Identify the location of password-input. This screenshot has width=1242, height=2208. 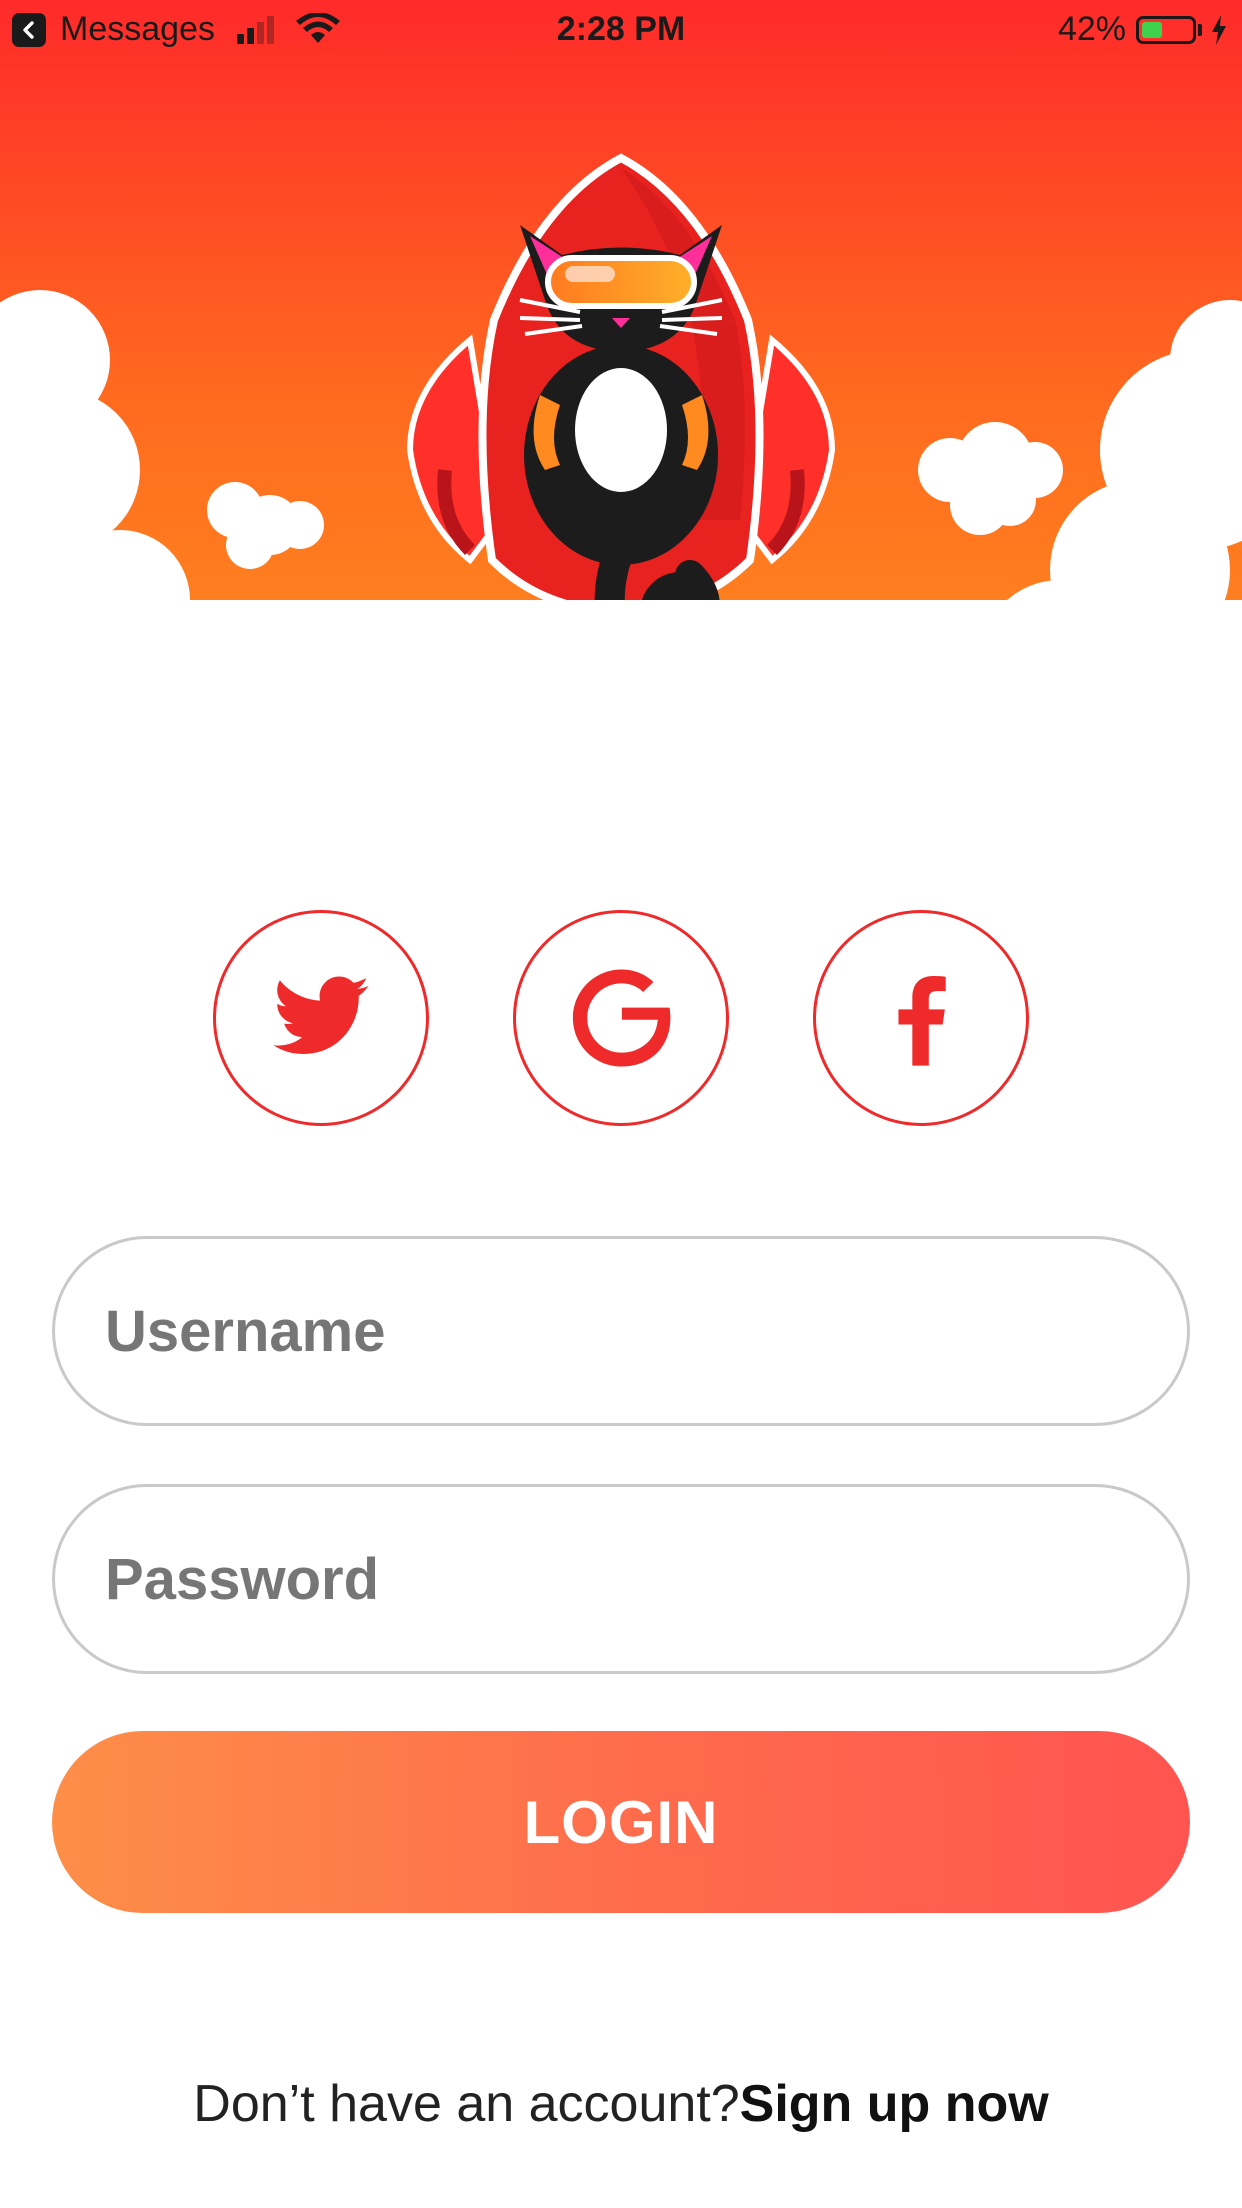
(645, 1579).